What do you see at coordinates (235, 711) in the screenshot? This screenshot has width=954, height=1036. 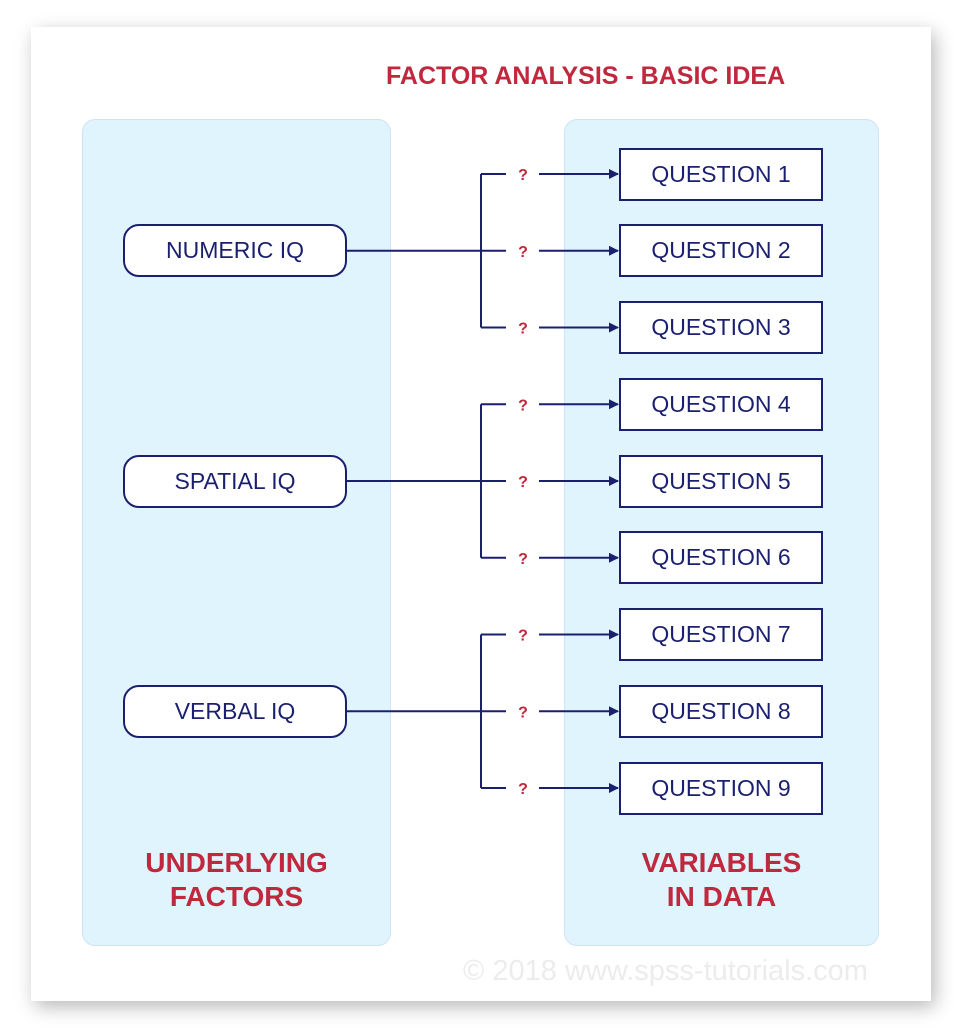 I see `factor-box: VERBAL IQ` at bounding box center [235, 711].